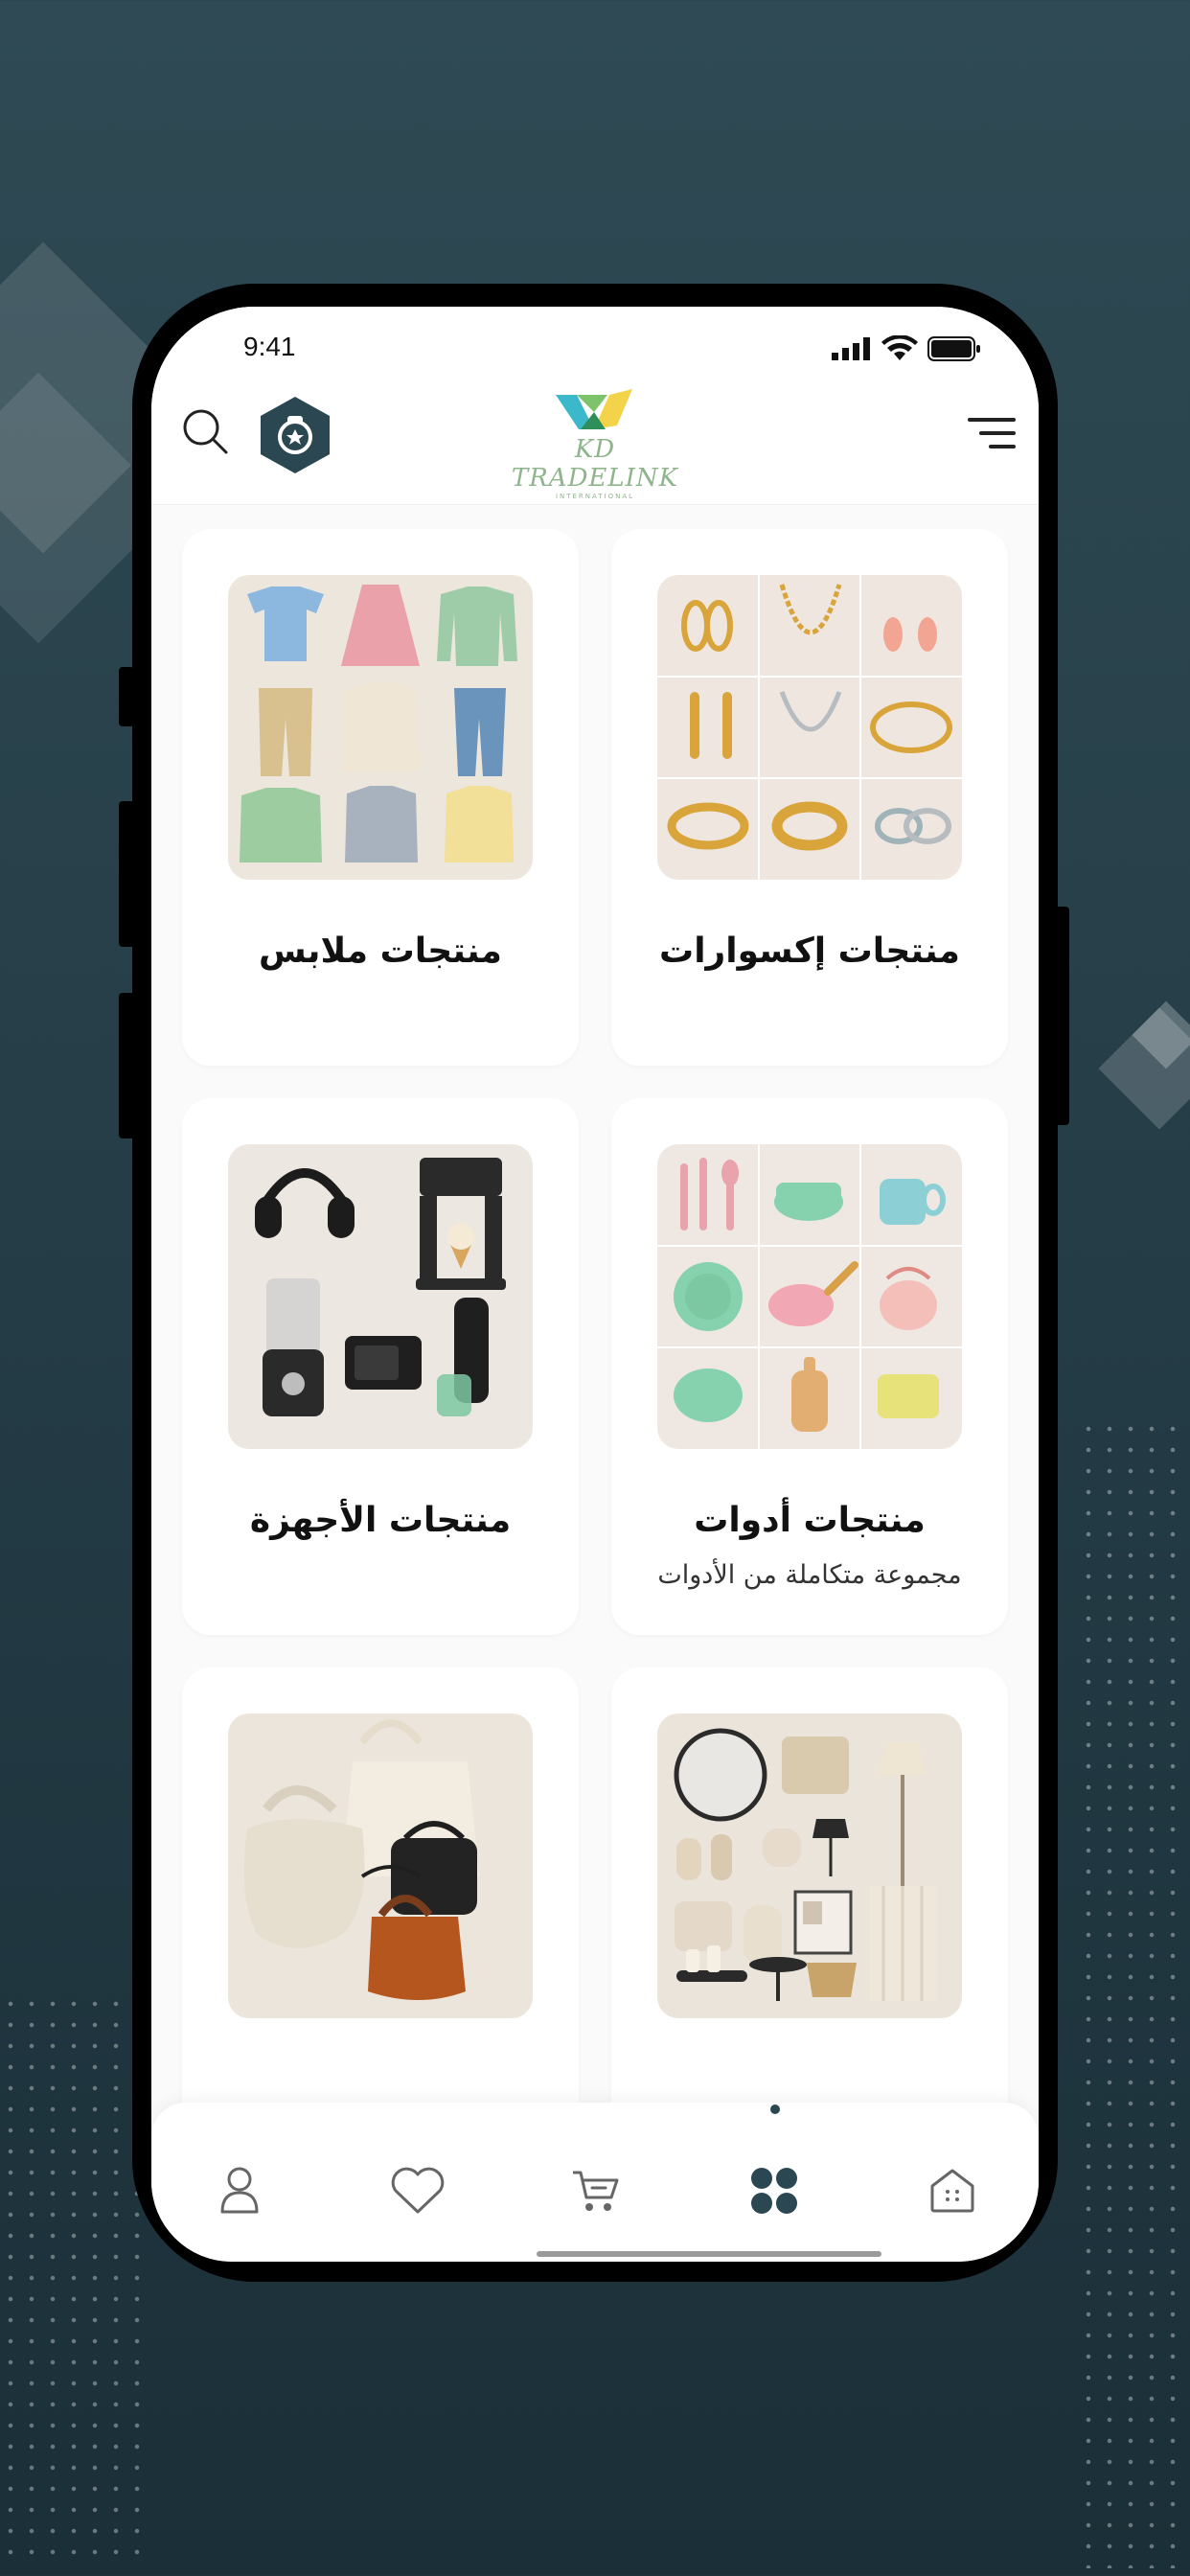  I want to click on app-header: KD TRADELINK INTERNATIONAL, so click(595, 439).